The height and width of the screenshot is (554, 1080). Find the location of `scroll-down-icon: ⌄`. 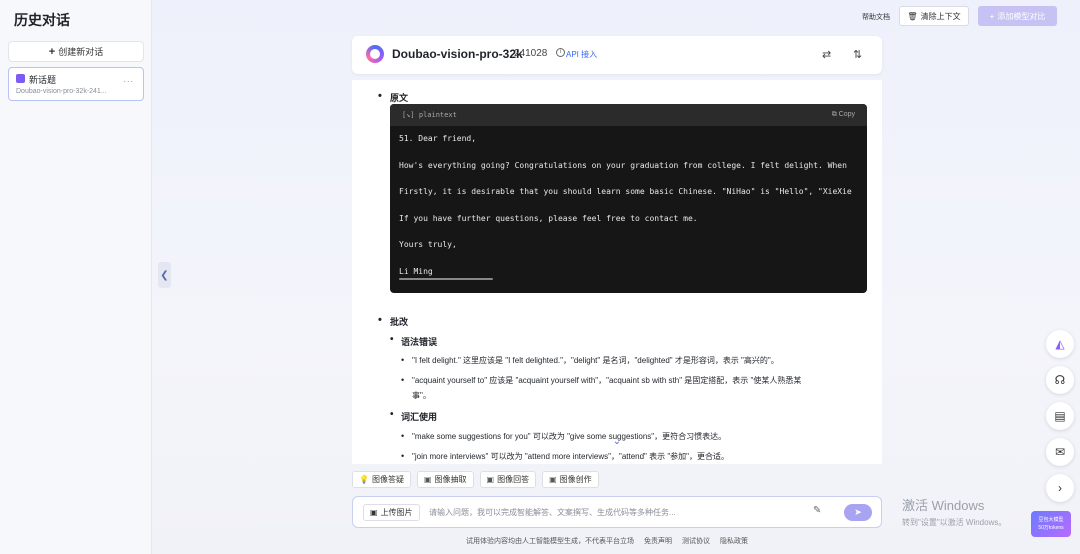

scroll-down-icon: ⌄ is located at coordinates (617, 443).